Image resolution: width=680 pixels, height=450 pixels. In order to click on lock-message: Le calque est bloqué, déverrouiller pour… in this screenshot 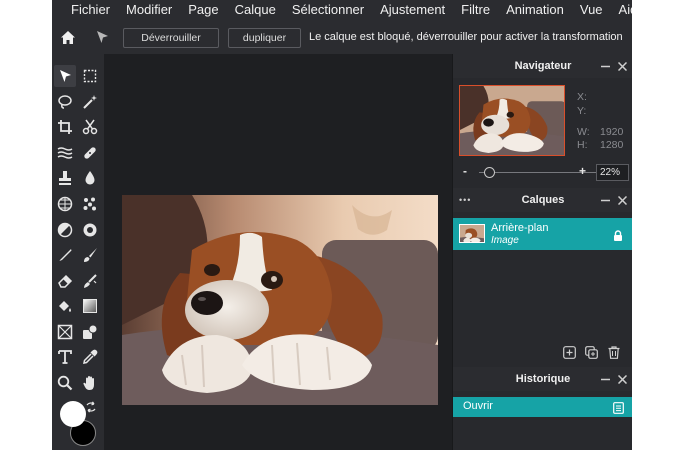, I will do `click(466, 37)`.